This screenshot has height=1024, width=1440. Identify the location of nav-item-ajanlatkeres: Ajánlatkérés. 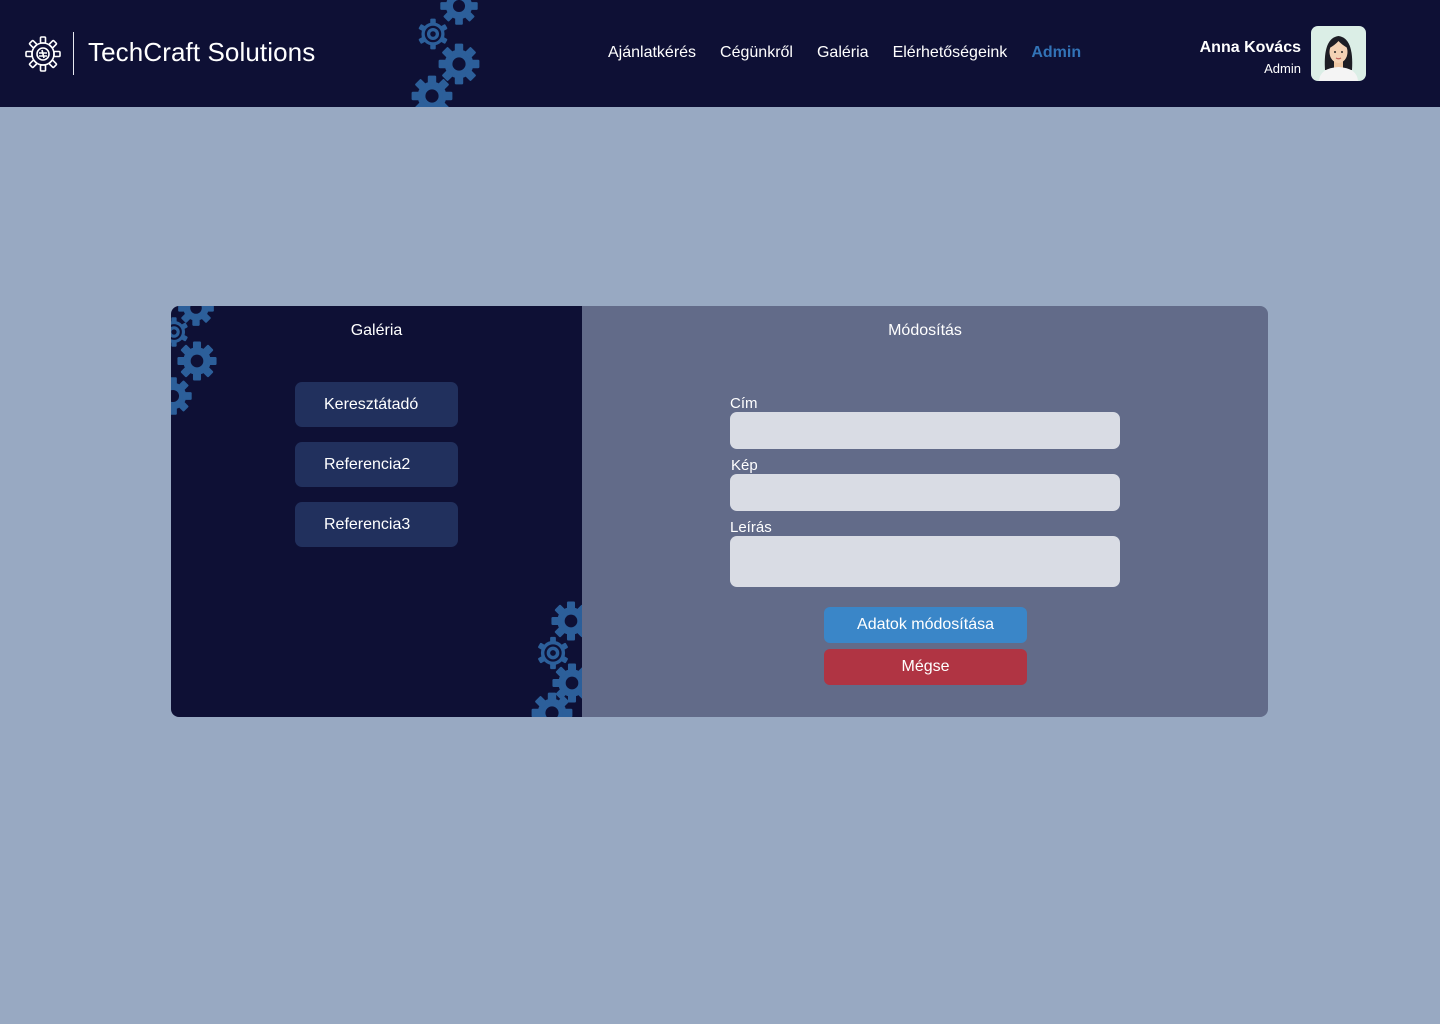
(652, 53).